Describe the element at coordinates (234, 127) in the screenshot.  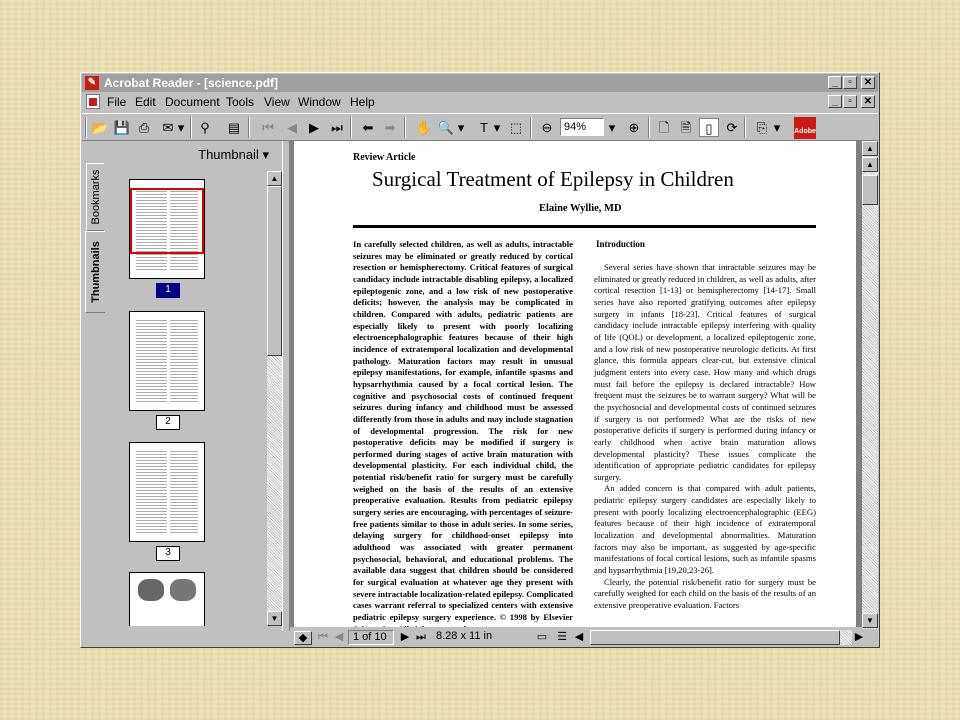
I see `show-navigation-pane-icon: ▤` at that location.